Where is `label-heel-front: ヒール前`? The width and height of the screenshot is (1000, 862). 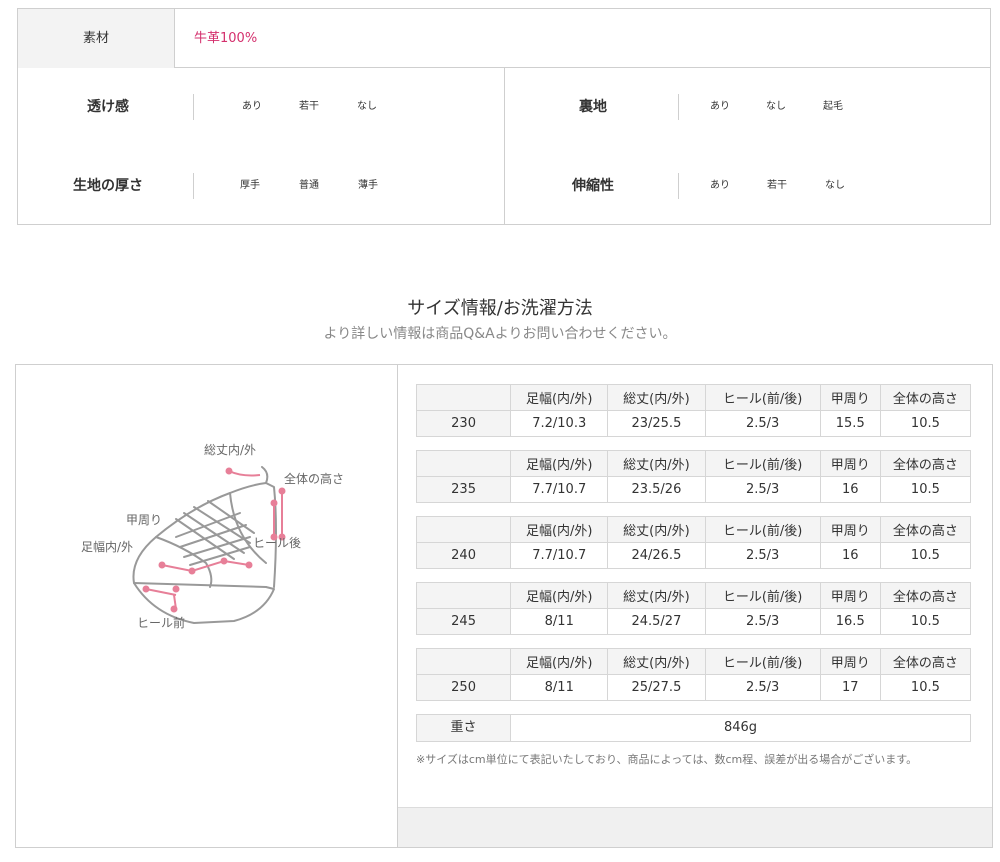
label-heel-front: ヒール前 is located at coordinates (161, 622).